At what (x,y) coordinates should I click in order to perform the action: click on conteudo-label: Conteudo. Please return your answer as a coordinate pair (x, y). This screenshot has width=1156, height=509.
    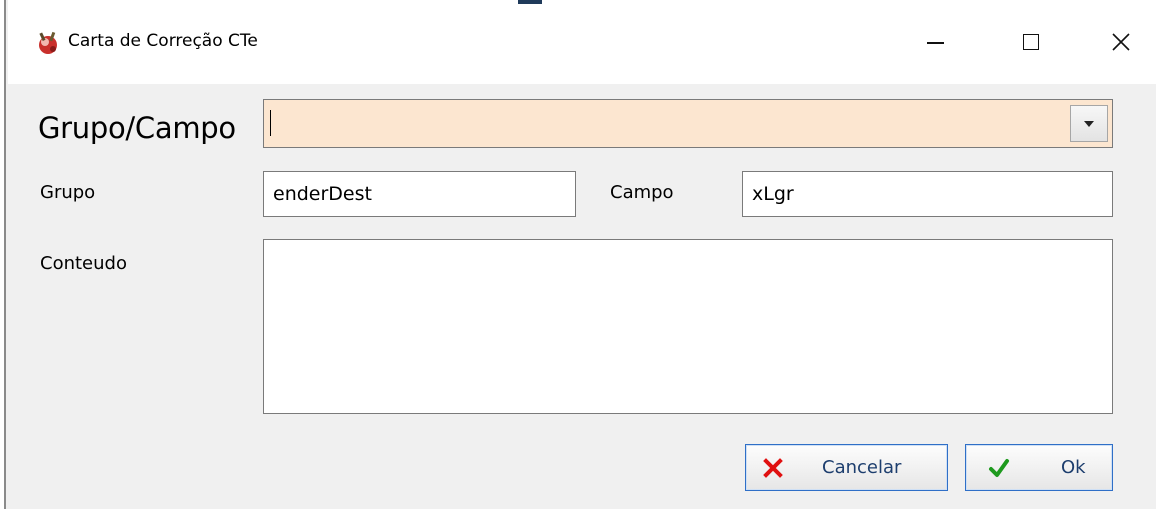
    Looking at the image, I should click on (83, 263).